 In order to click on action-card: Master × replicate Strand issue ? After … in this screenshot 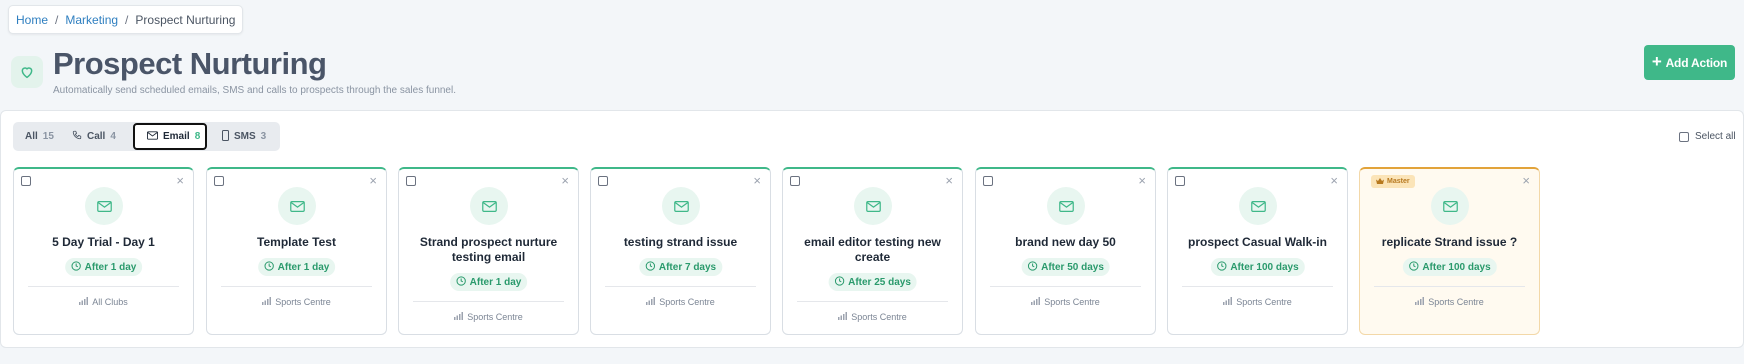, I will do `click(1449, 251)`.